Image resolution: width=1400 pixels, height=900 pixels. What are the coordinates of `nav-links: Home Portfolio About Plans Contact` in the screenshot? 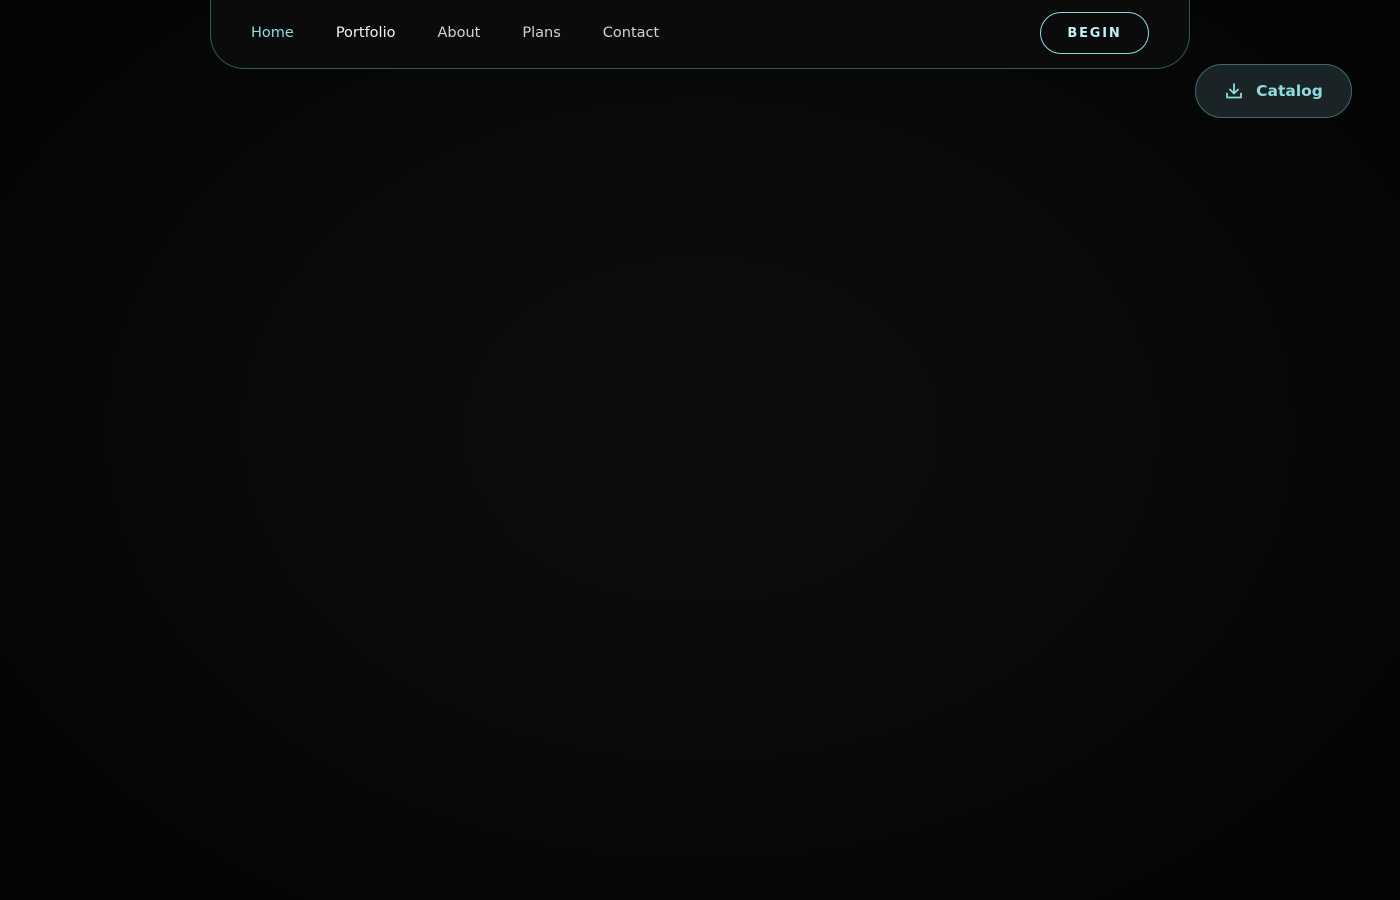 It's located at (476, 34).